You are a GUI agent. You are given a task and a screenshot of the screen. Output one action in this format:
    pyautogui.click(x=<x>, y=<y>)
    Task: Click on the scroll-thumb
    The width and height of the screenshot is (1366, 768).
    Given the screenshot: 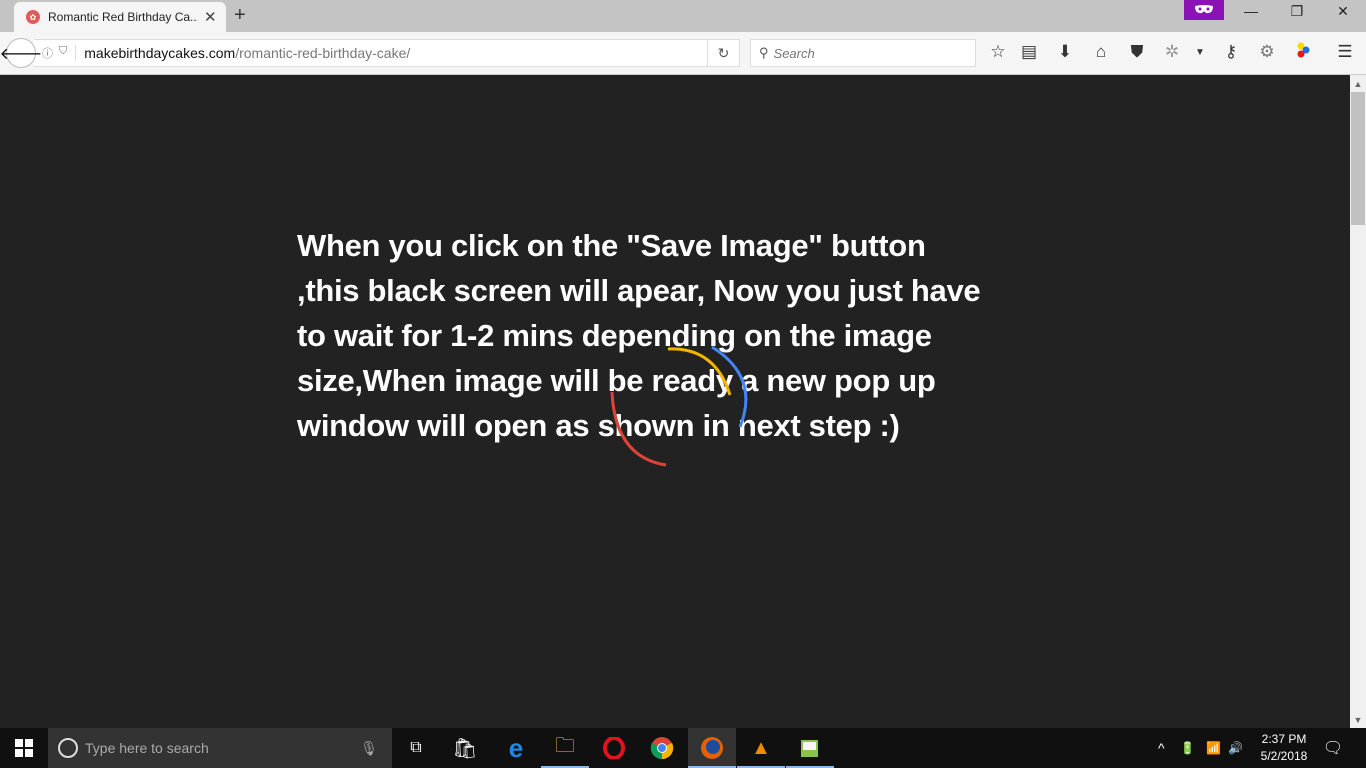 What is the action you would take?
    pyautogui.click(x=1358, y=158)
    